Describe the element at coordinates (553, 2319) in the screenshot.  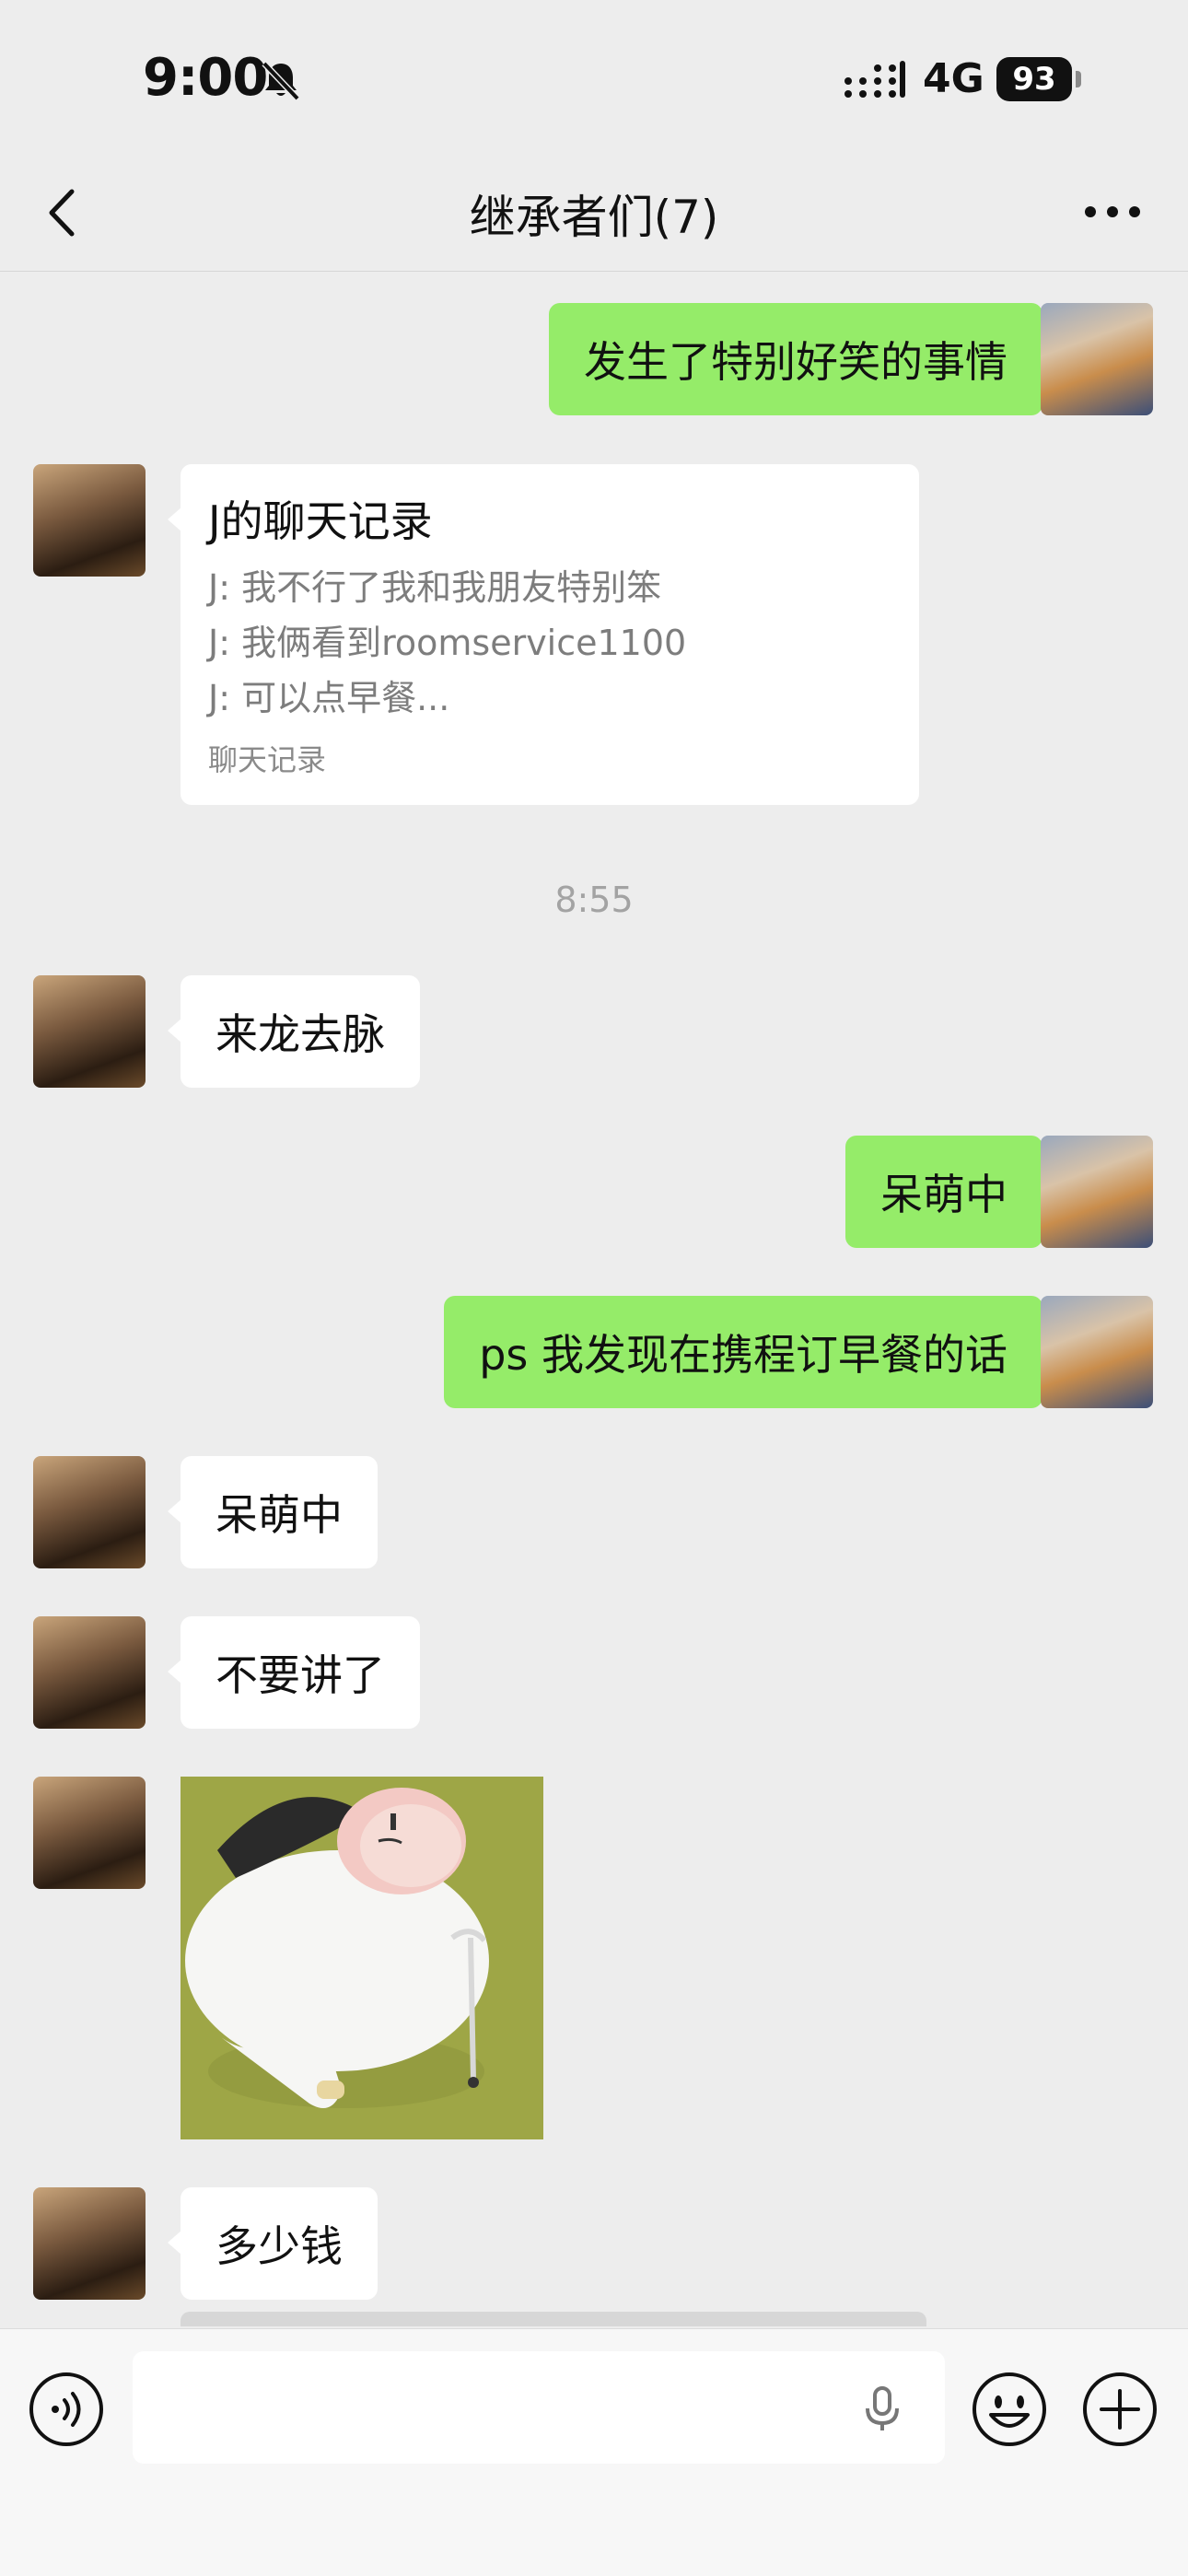
I see `partial-message-preview` at that location.